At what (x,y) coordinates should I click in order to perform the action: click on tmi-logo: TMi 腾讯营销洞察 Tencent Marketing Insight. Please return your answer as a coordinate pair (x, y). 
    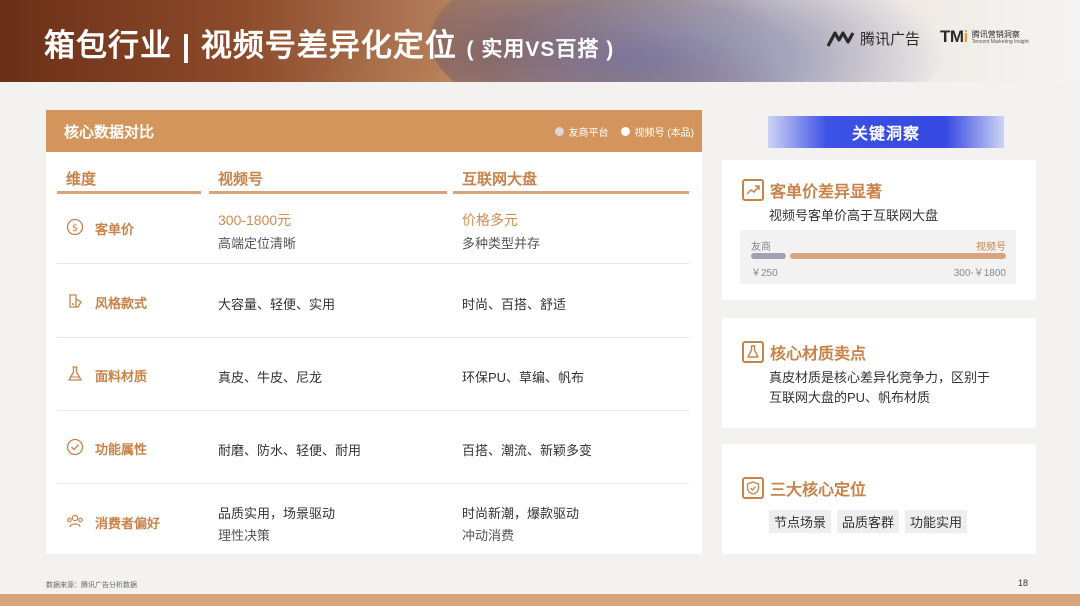
    Looking at the image, I should click on (984, 36).